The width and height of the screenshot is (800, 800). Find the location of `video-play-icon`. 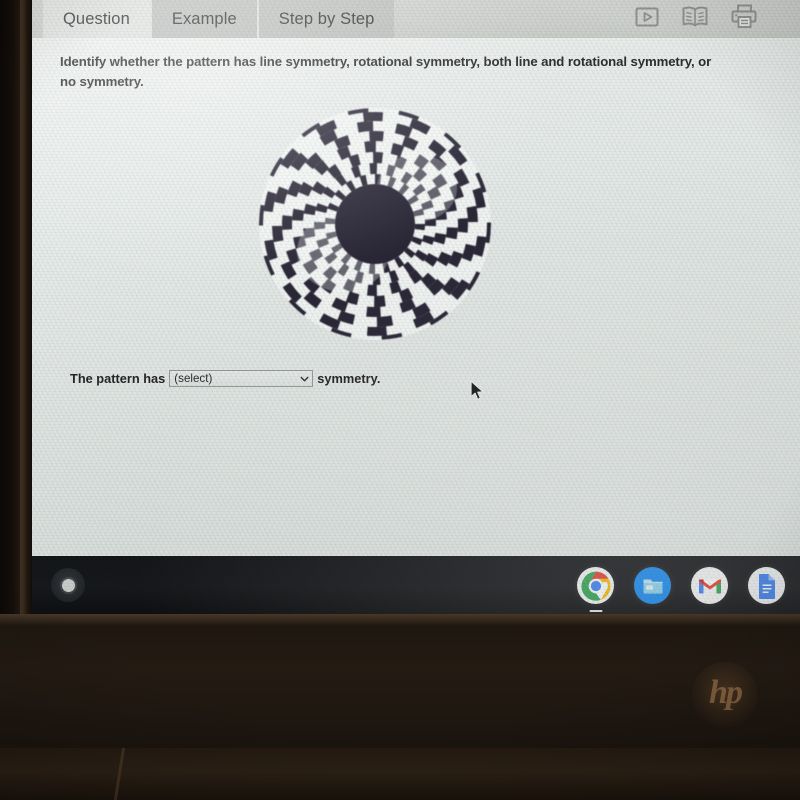

video-play-icon is located at coordinates (647, 17).